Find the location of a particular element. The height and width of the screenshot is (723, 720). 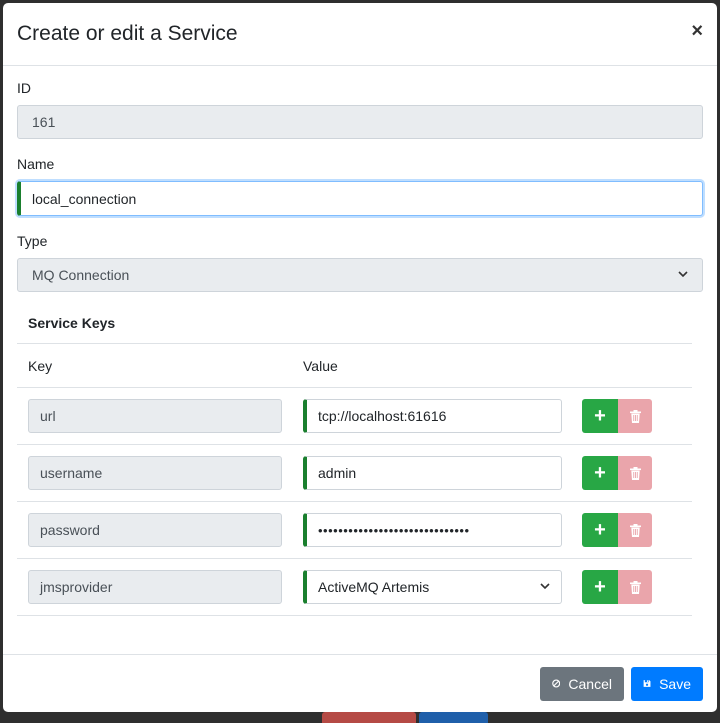

table-header-row: Key Value is located at coordinates (354, 366).